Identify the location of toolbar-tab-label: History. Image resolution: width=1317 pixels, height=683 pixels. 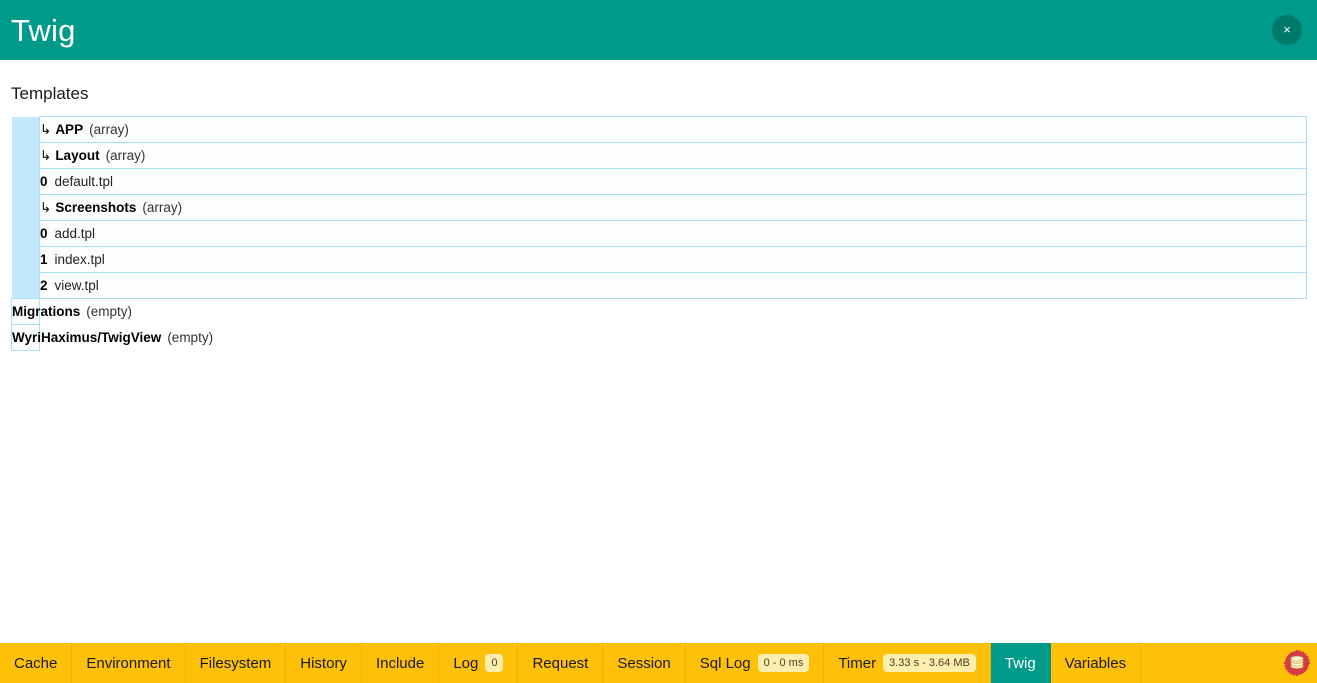
(323, 663).